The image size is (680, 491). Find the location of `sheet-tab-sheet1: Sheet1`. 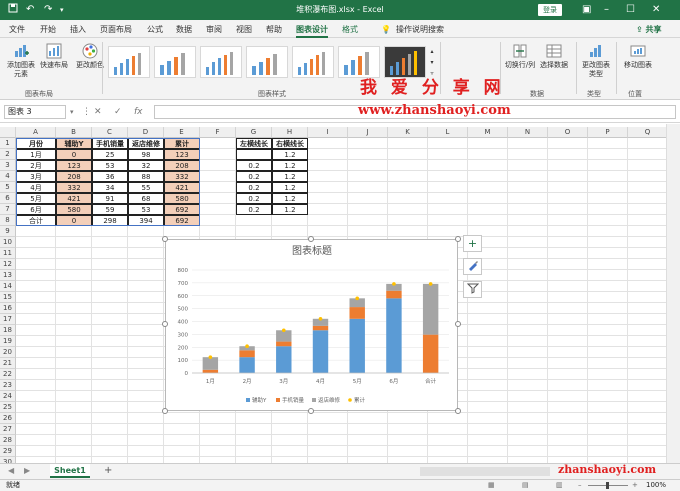

sheet-tab-sheet1: Sheet1 is located at coordinates (70, 471).